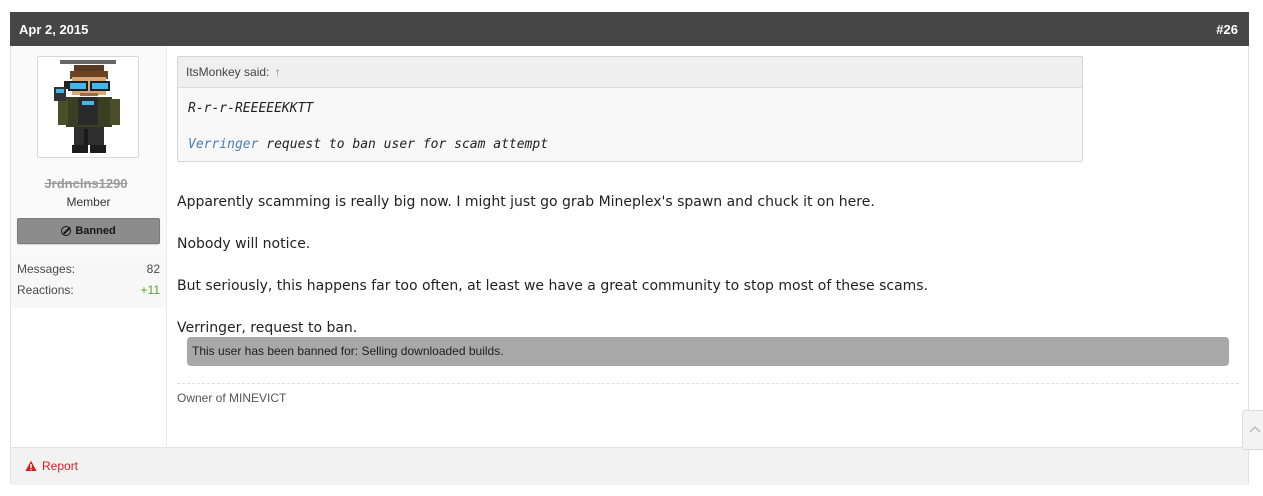 This screenshot has width=1263, height=496. Describe the element at coordinates (278, 72) in the screenshot. I see `jump-to-quote-icon: ↑` at that location.